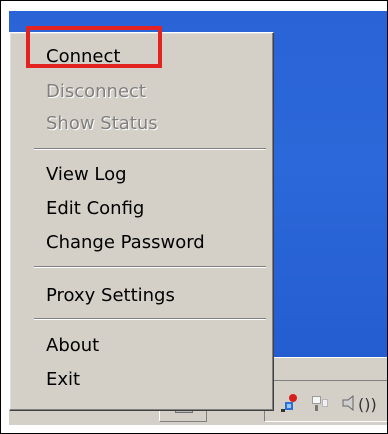  Describe the element at coordinates (367, 404) in the screenshot. I see `volume-waves: ())` at that location.